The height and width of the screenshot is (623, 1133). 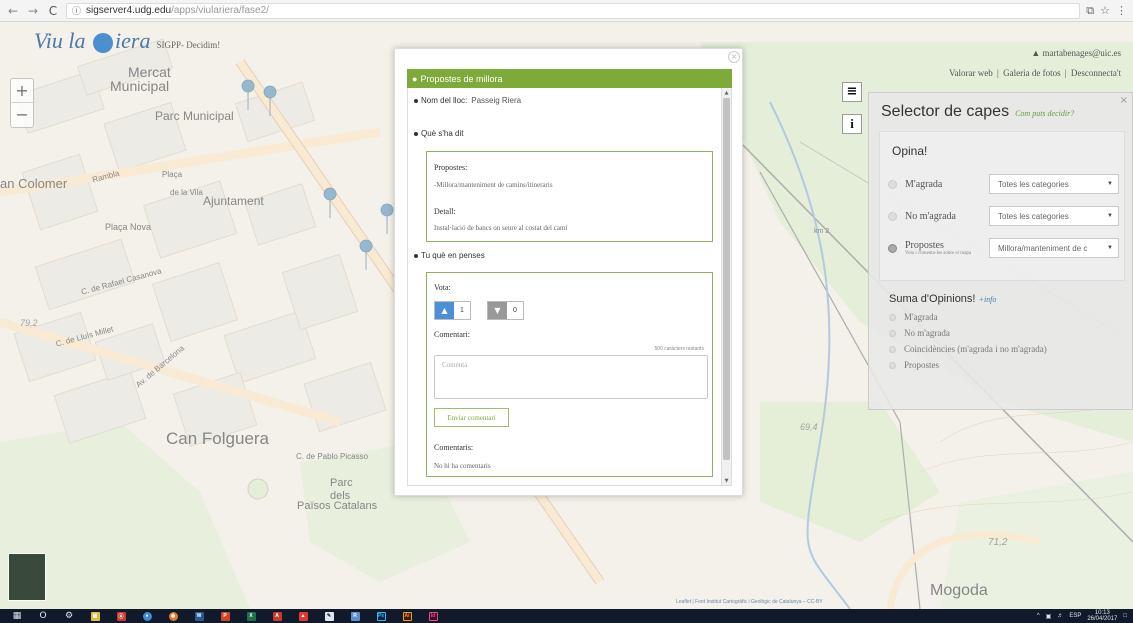 What do you see at coordinates (1096, 73) in the screenshot?
I see `link-logout: Desconnecta't` at bounding box center [1096, 73].